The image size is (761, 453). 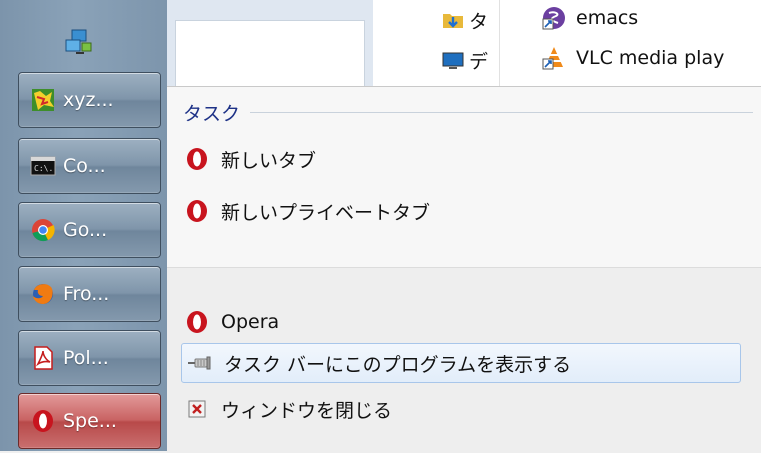 I want to click on tasks-section-header: タスク, so click(x=468, y=112).